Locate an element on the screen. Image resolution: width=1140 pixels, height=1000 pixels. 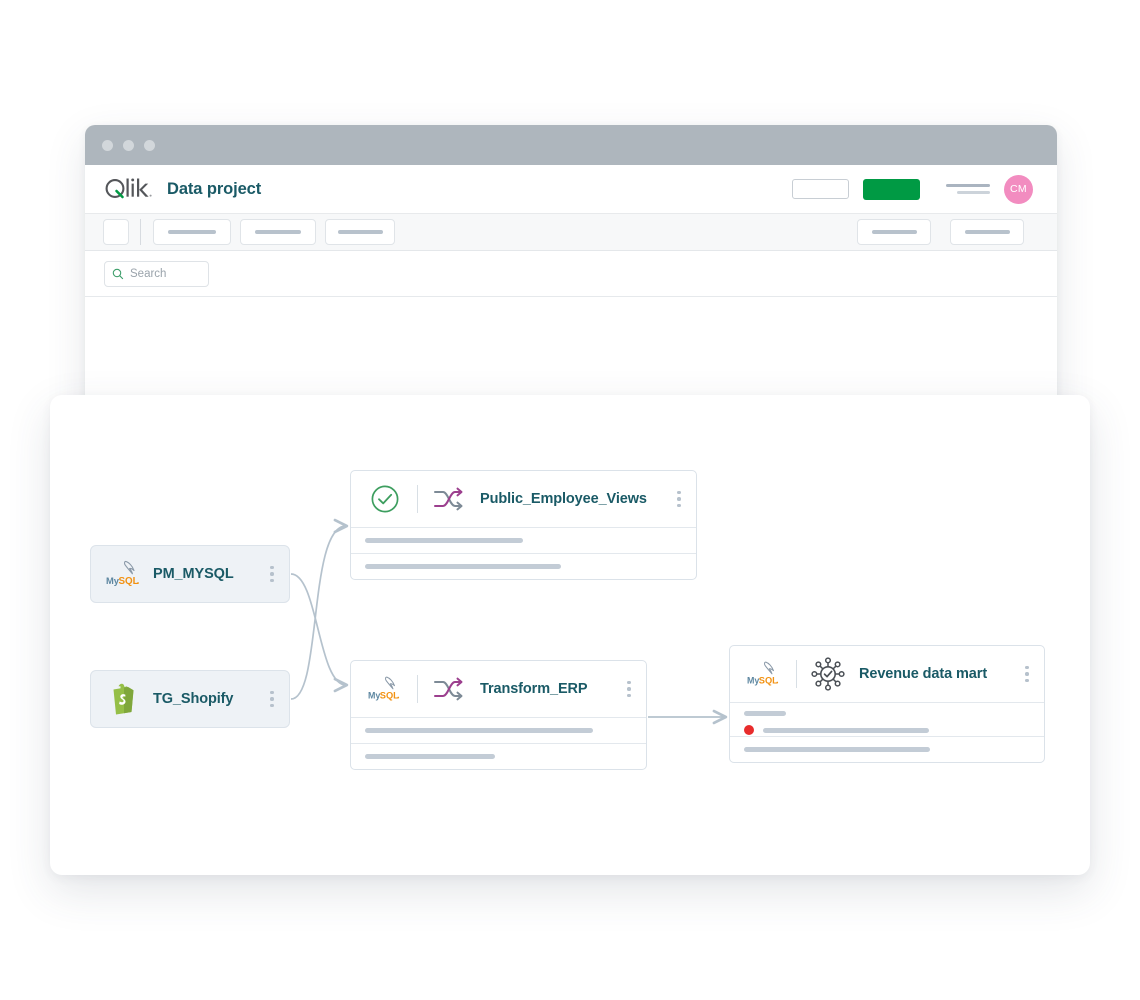
check-circle-icon is located at coordinates (385, 499).